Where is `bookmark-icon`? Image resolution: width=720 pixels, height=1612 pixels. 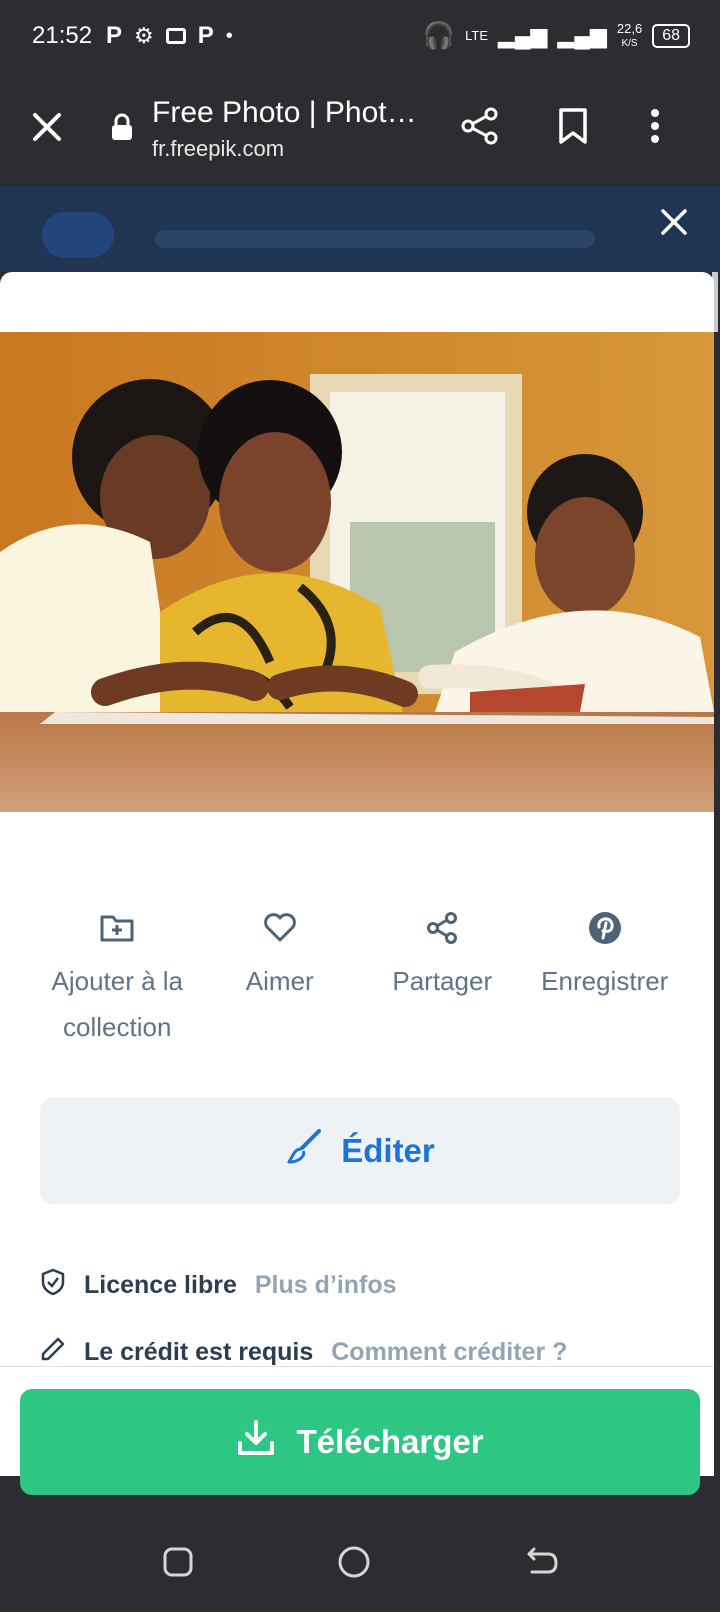
bookmark-icon is located at coordinates (573, 126).